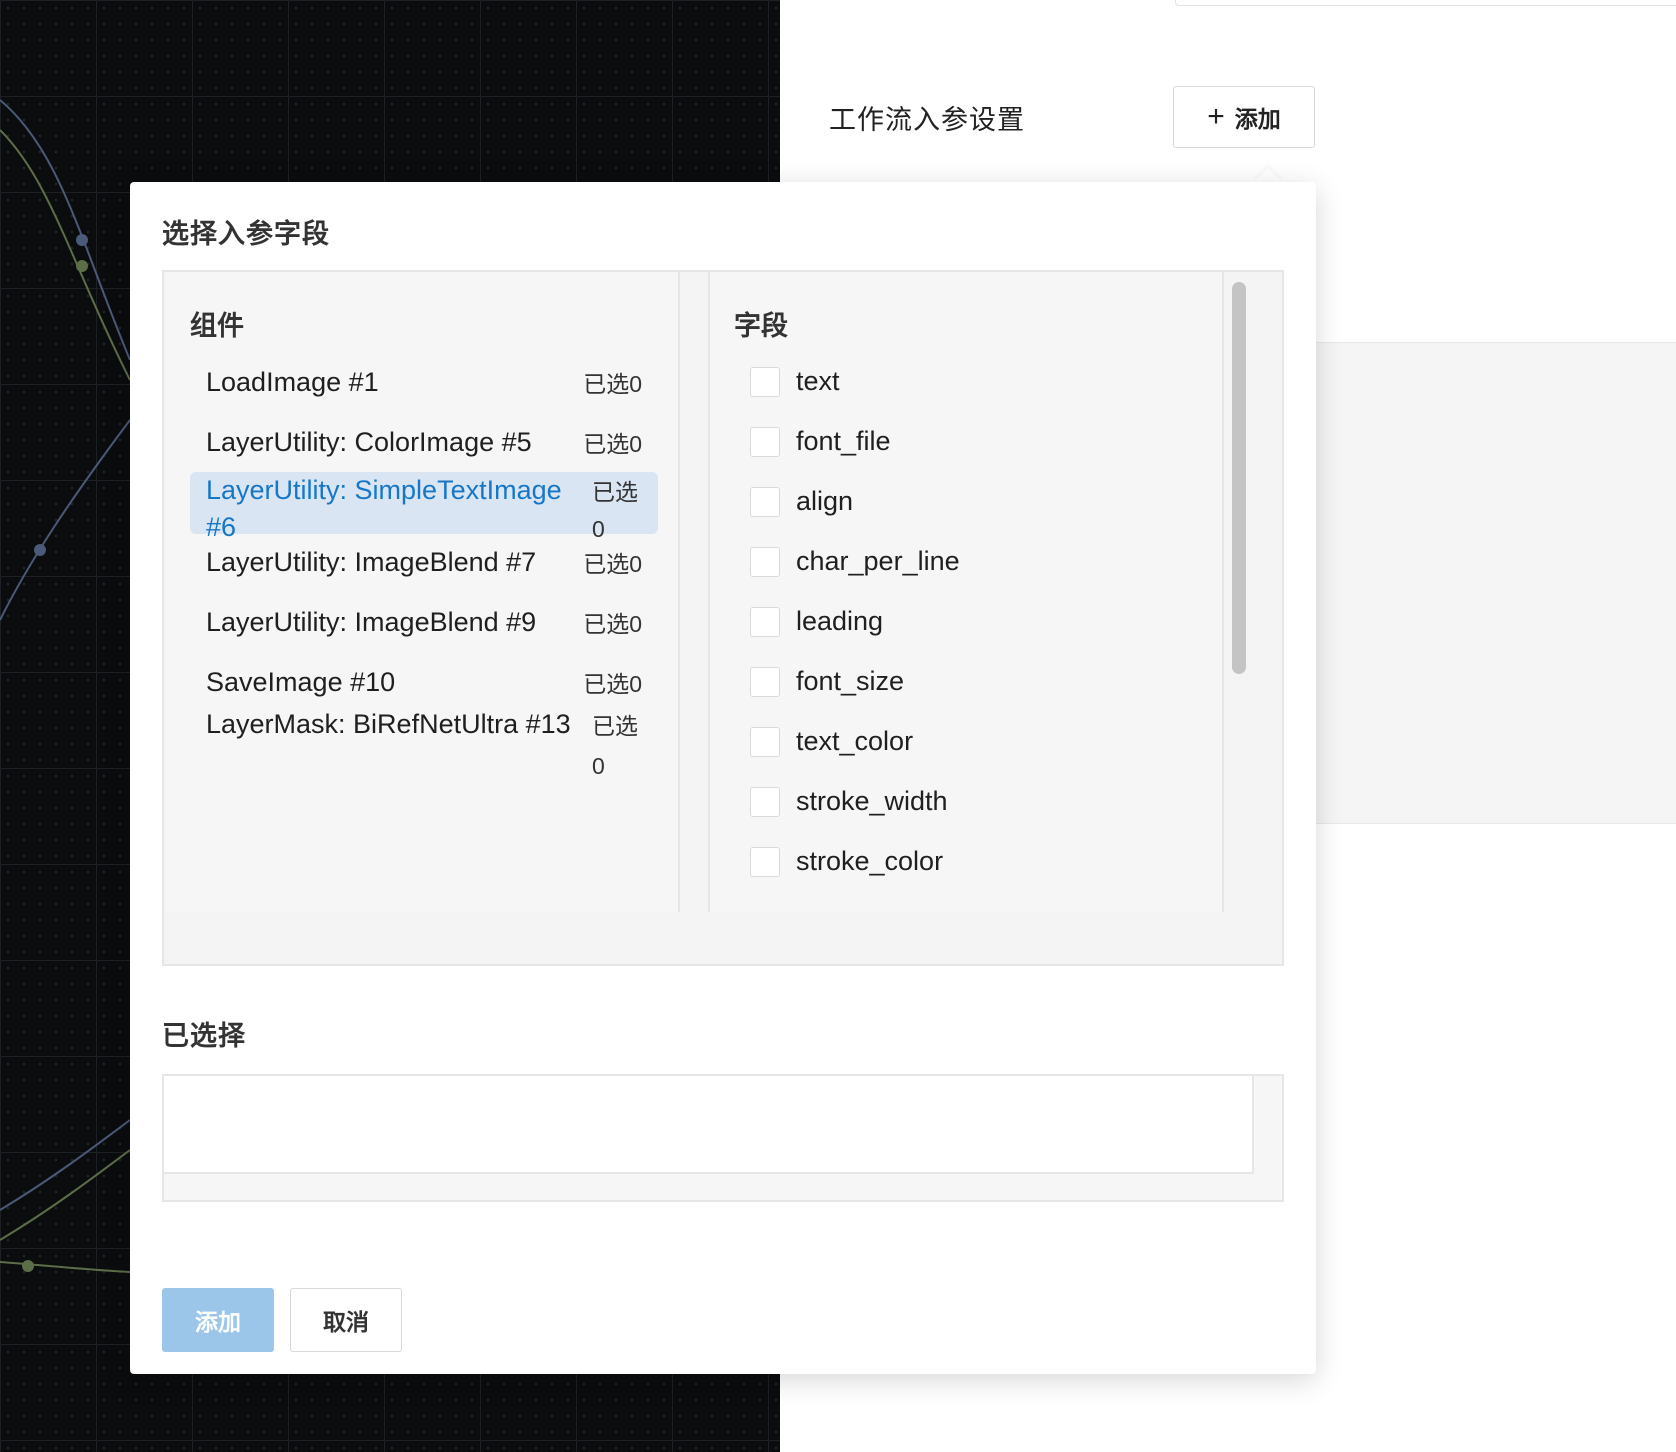 This screenshot has height=1452, width=1676. I want to click on component-item: SaveImage #10 已选0, so click(424, 683).